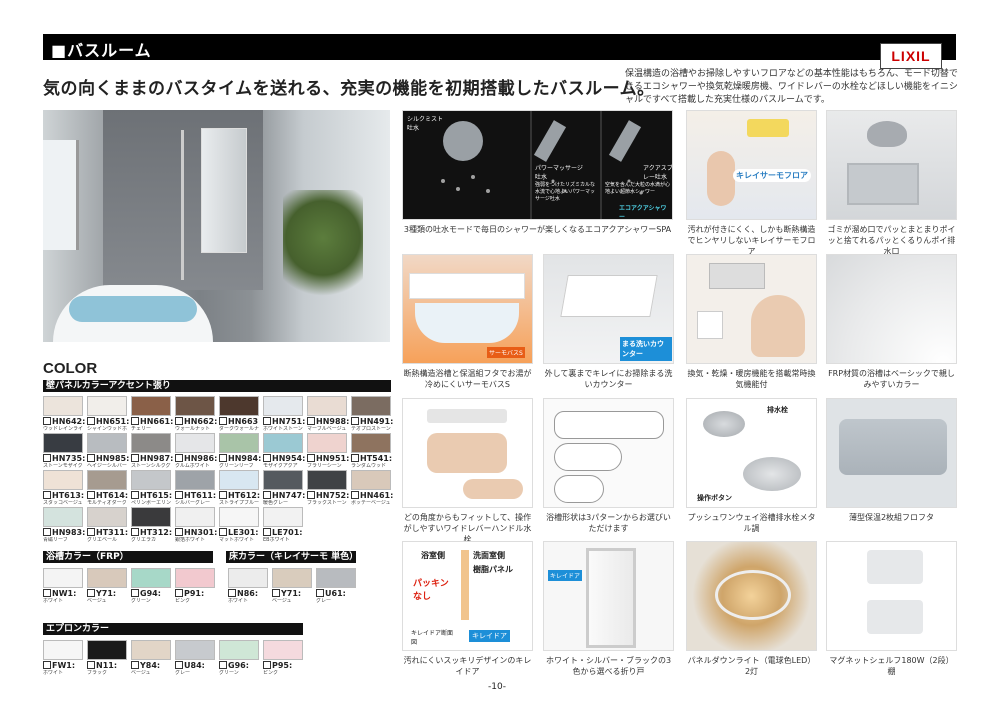 Image resolution: width=1000 pixels, height=707 pixels. I want to click on feature-drain-plug: 排水栓 操作ボタン プッシュワンウェイ浴槽排水栓メタル調, so click(751, 466).